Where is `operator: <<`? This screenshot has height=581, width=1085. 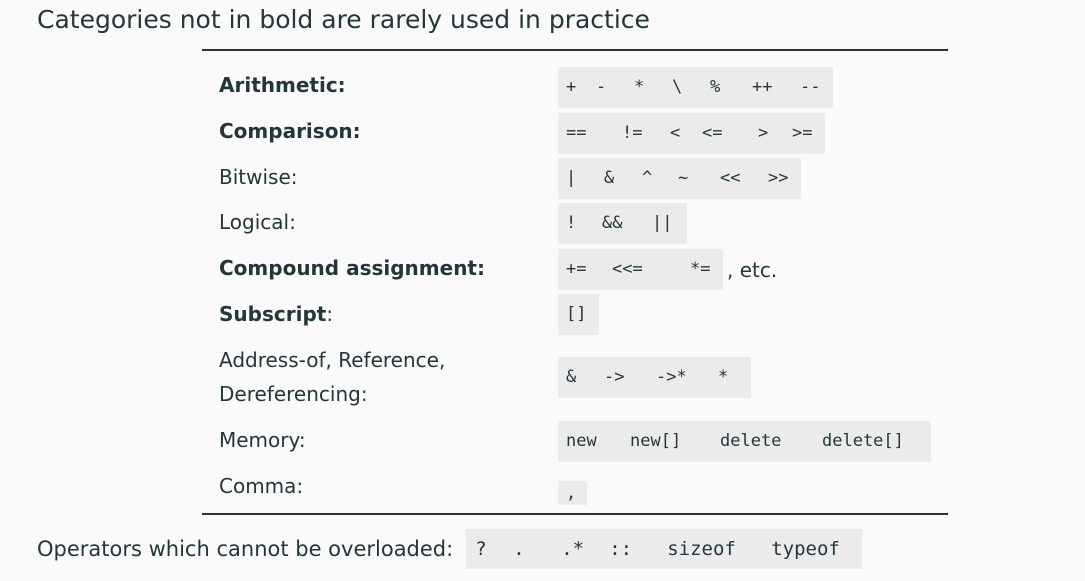
operator: << is located at coordinates (730, 178).